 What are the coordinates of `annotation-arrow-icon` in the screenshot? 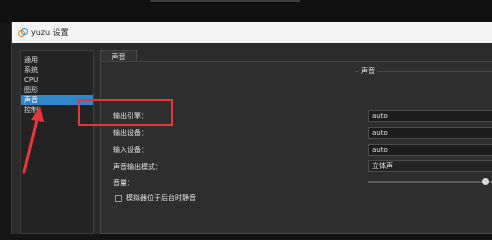 It's located at (33, 140).